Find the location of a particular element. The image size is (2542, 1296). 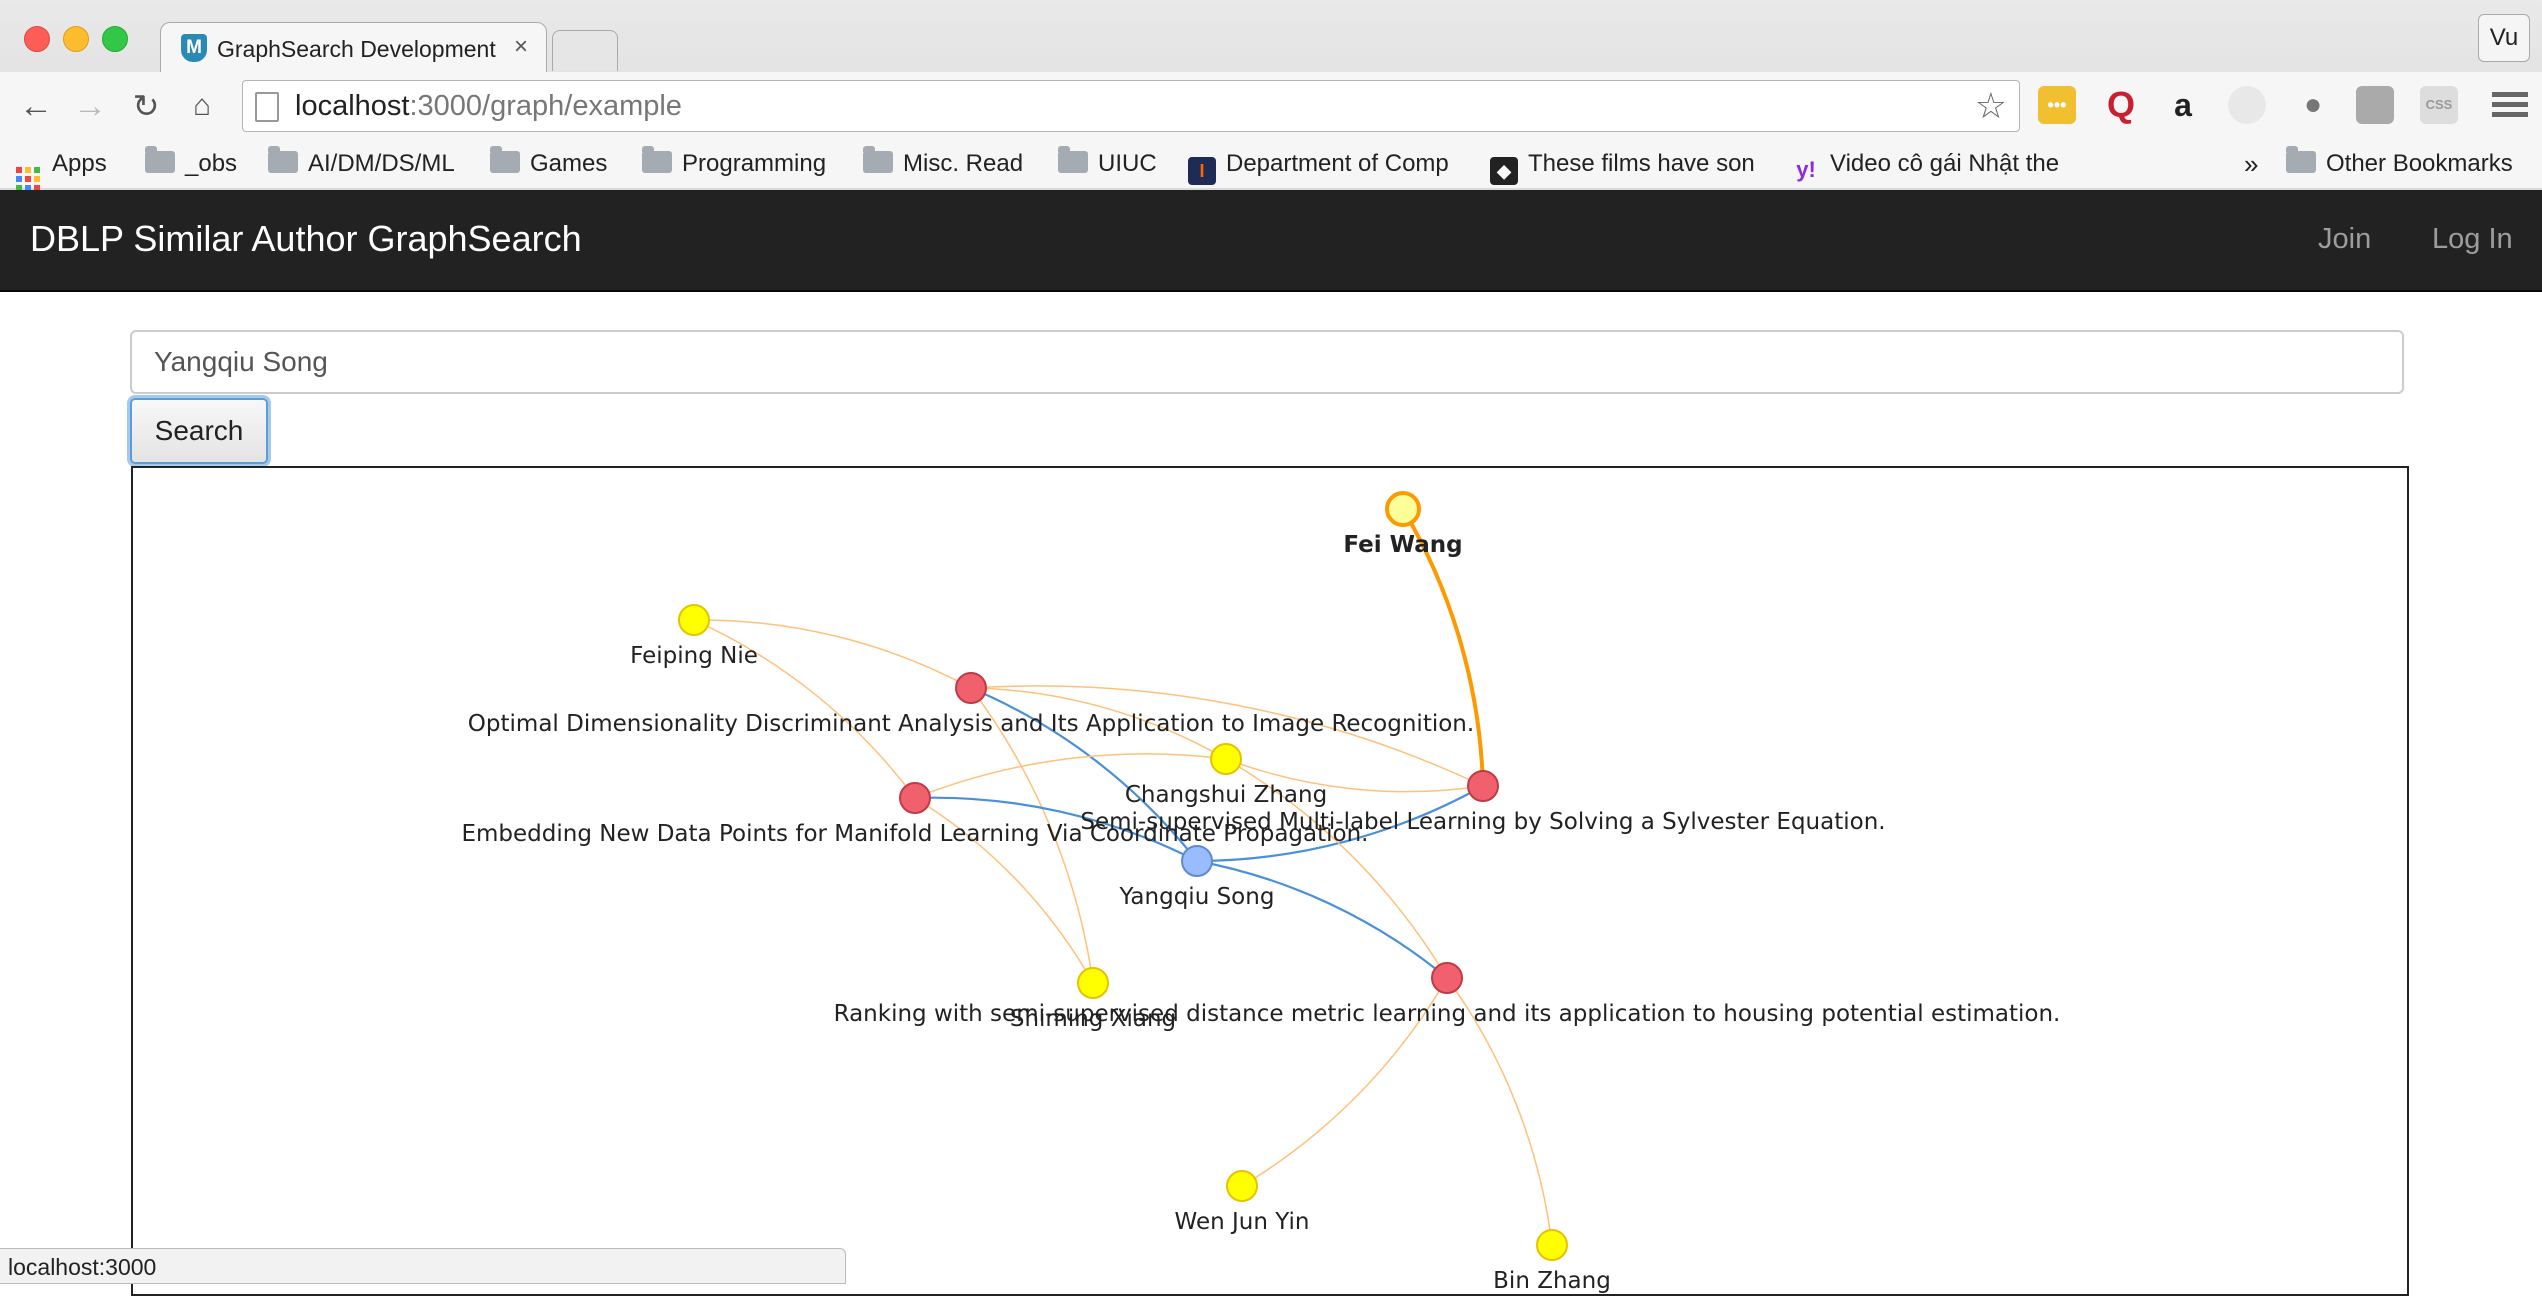

bookmark-label: Games is located at coordinates (569, 163).